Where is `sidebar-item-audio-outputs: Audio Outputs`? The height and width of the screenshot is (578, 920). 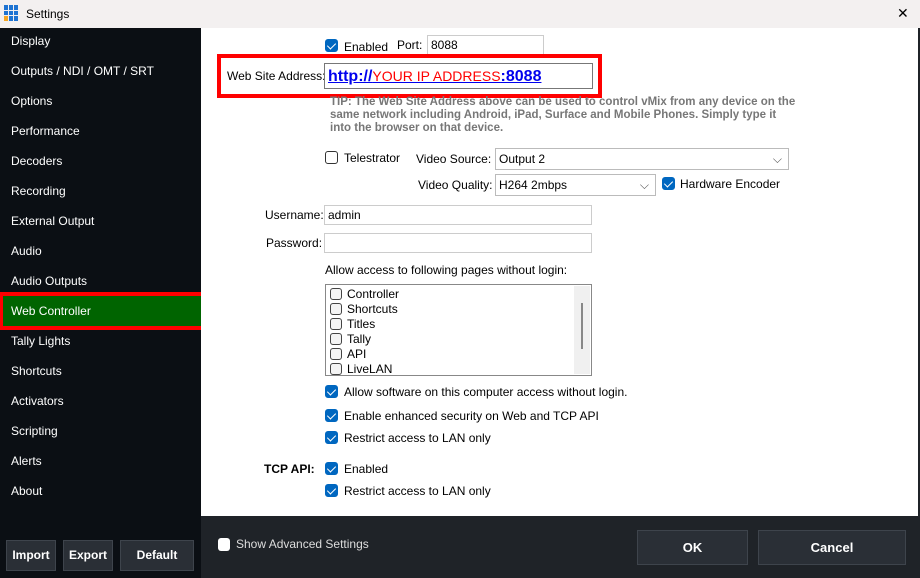
sidebar-item-audio-outputs: Audio Outputs is located at coordinates (100, 281).